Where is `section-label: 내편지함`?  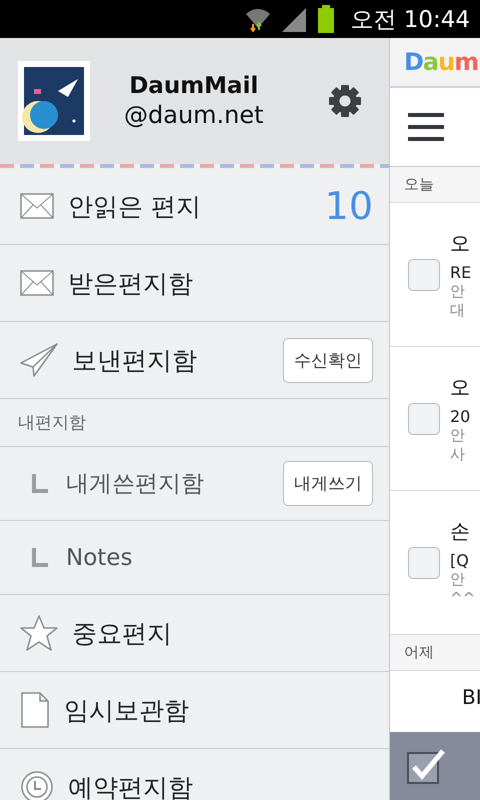 section-label: 내편지함 is located at coordinates (52, 423).